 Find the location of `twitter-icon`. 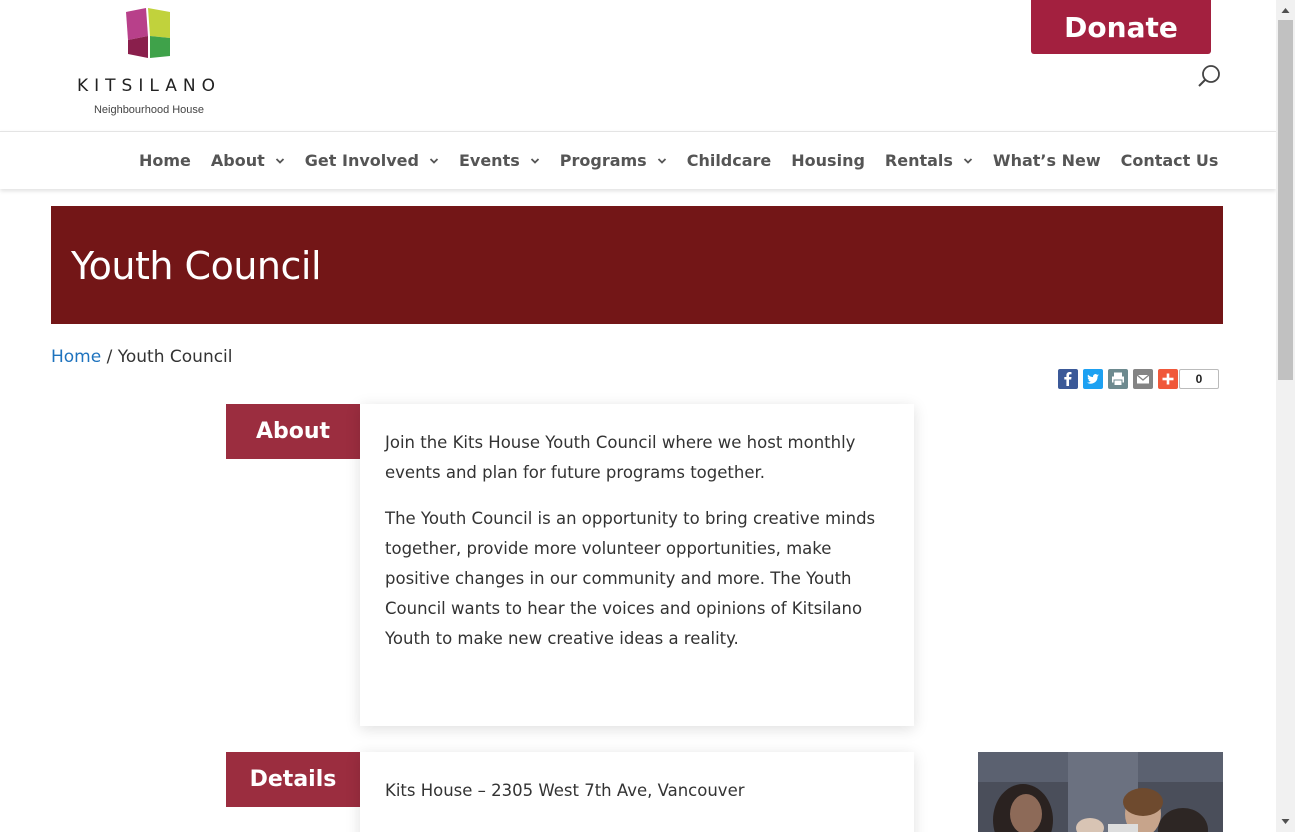

twitter-icon is located at coordinates (1093, 379).